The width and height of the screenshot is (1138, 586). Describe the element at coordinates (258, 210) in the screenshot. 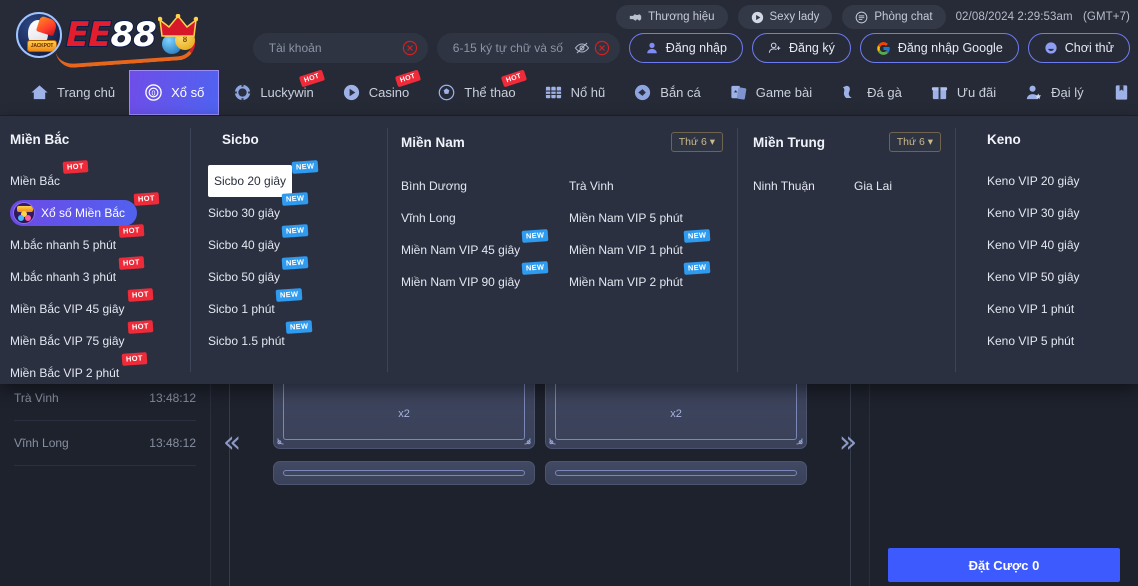

I see `menu-item-sicbo-30-giay: Sicbo 30 giây NEW` at that location.